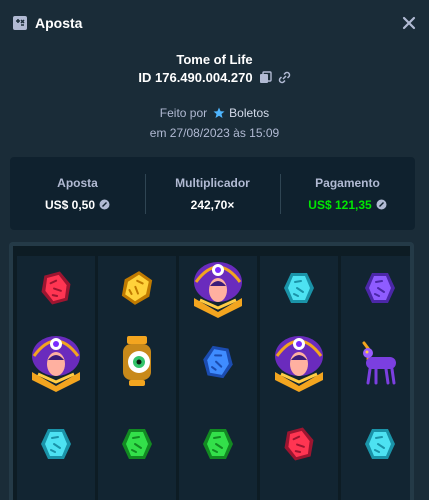 The width and height of the screenshot is (429, 500). I want to click on eye-lantern-symbol, so click(137, 364).